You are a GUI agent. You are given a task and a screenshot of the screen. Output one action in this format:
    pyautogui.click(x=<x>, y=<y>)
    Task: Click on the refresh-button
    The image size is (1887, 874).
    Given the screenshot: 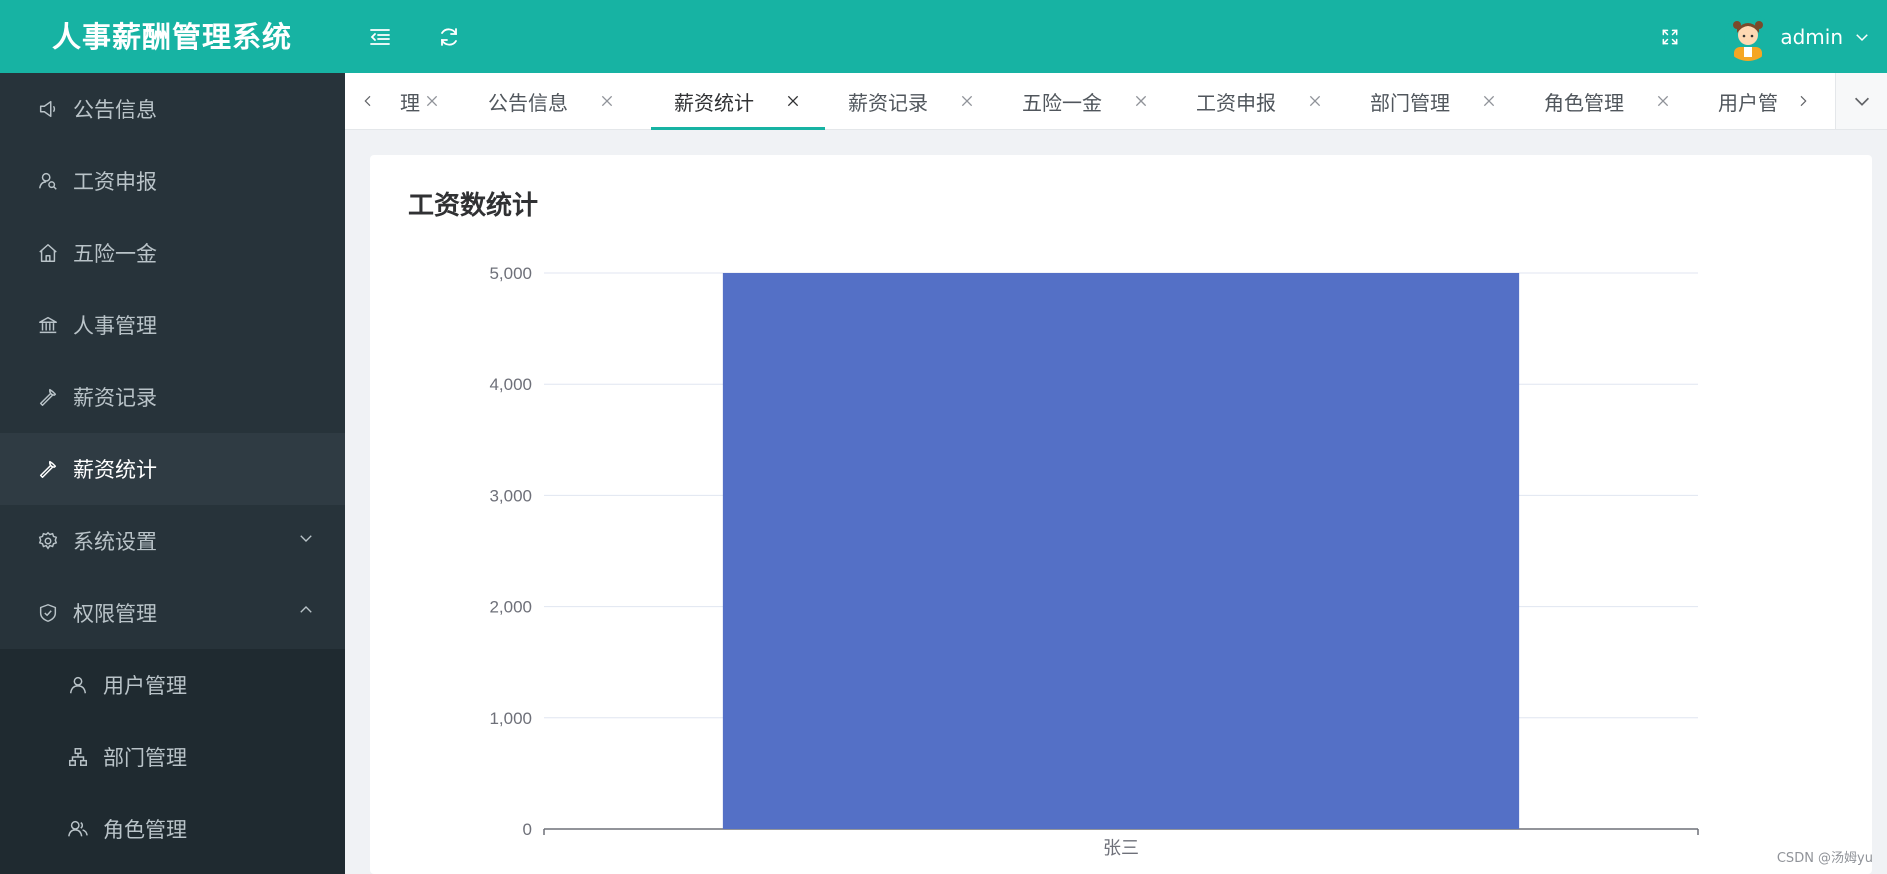 What is the action you would take?
    pyautogui.click(x=449, y=37)
    